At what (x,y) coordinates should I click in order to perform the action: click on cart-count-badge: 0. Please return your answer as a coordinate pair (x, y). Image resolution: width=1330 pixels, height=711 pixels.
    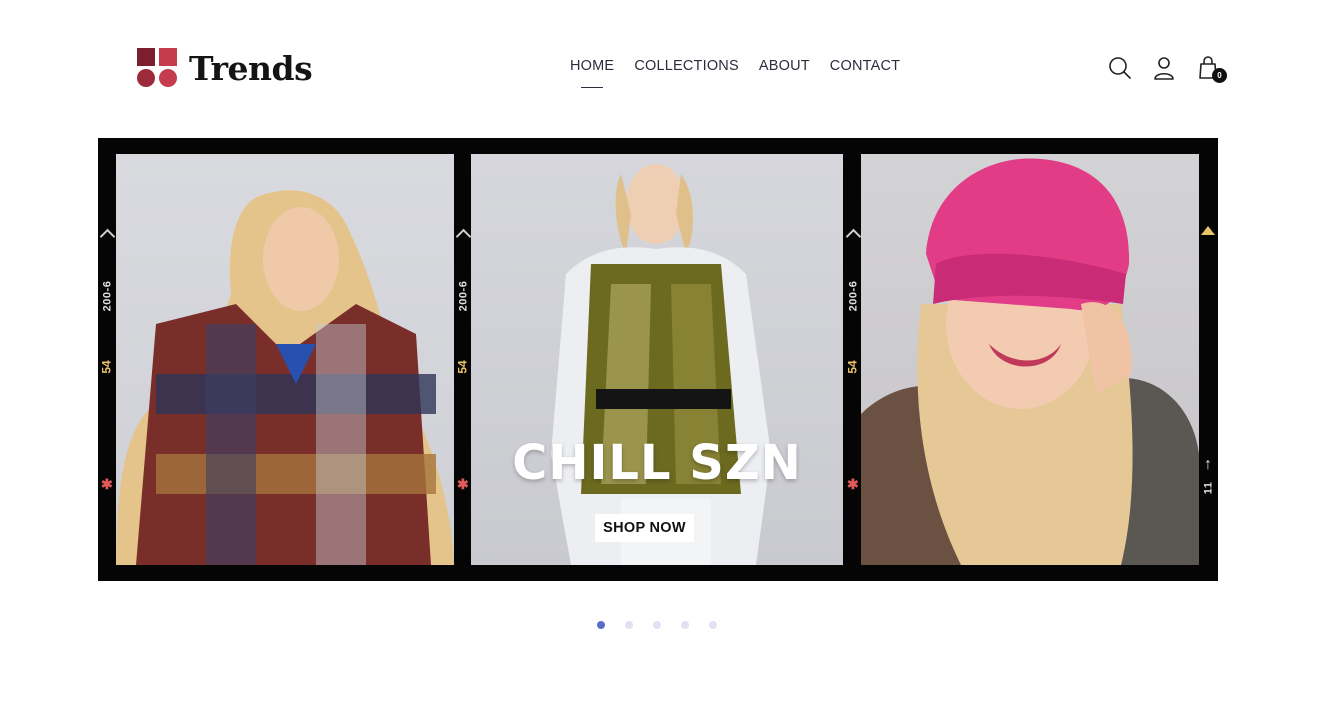
    Looking at the image, I should click on (1219, 75).